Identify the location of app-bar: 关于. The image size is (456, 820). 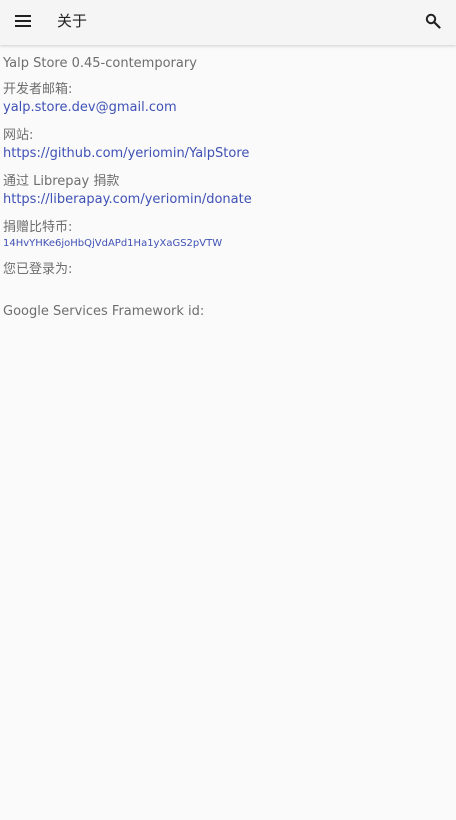
(228, 22).